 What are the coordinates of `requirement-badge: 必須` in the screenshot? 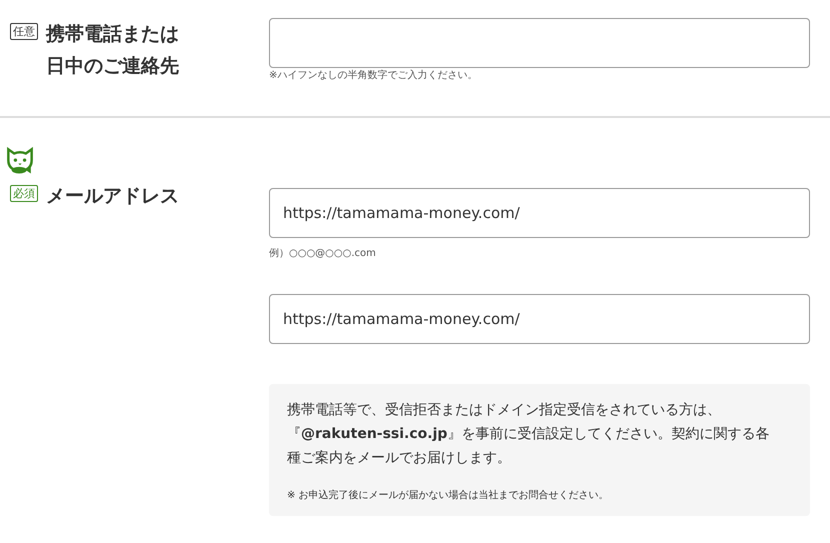 It's located at (24, 193).